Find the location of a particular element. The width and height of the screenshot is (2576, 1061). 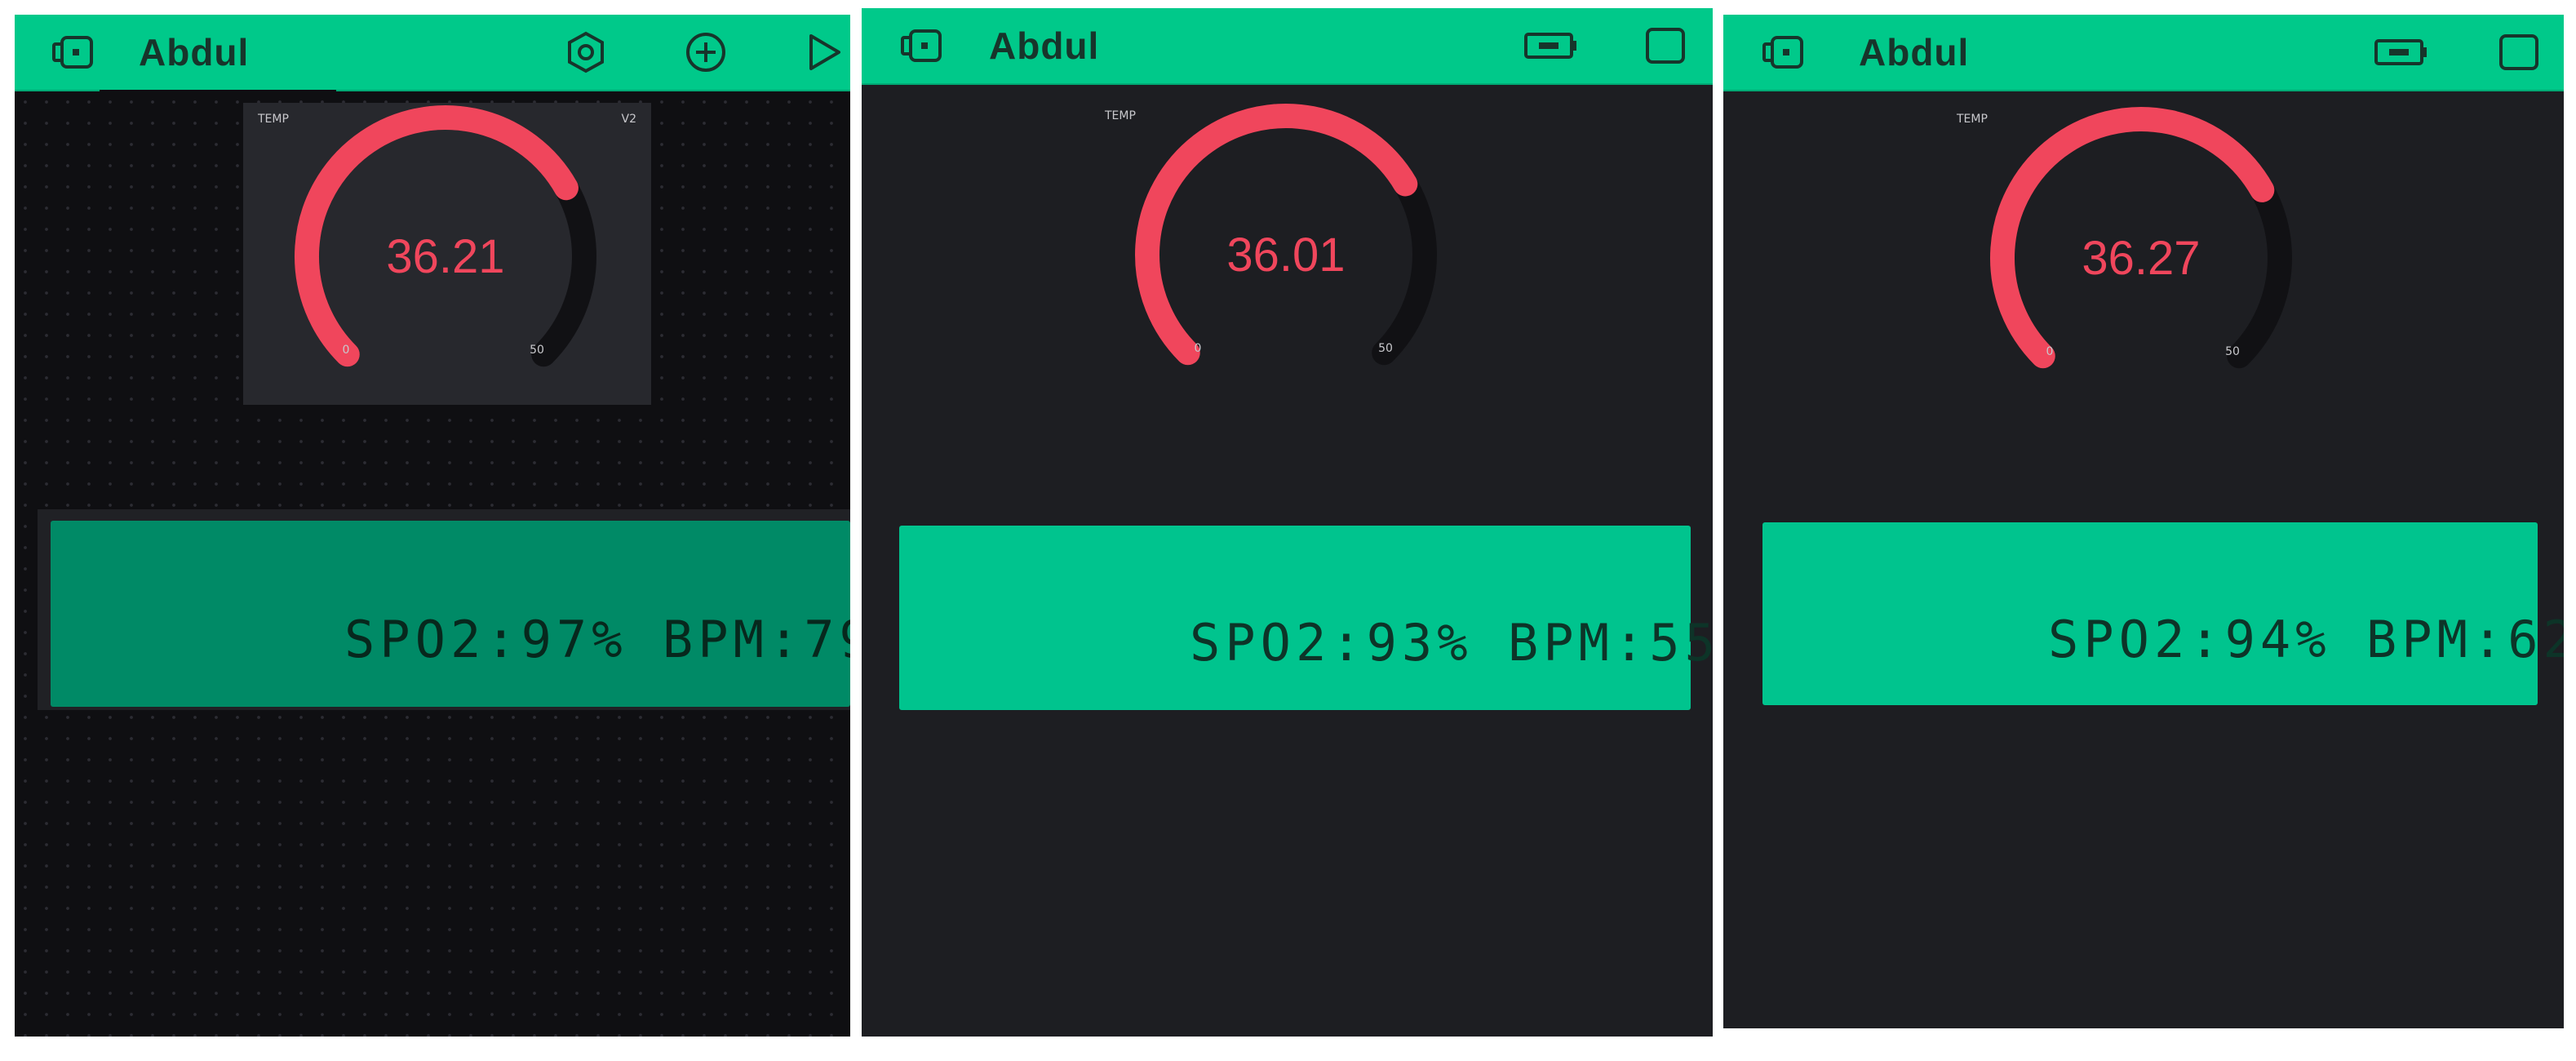

temp-gauge-widget: TEMP V2 36.21 0 50 is located at coordinates (447, 254).